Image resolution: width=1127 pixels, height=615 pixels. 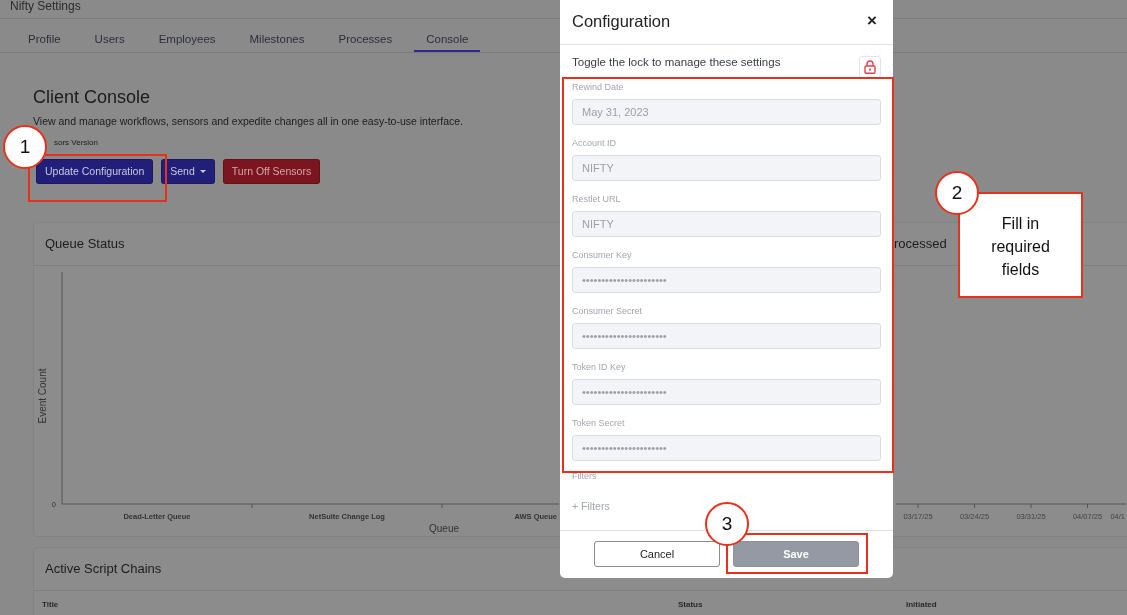 What do you see at coordinates (595, 142) in the screenshot?
I see `field-label: Account ID` at bounding box center [595, 142].